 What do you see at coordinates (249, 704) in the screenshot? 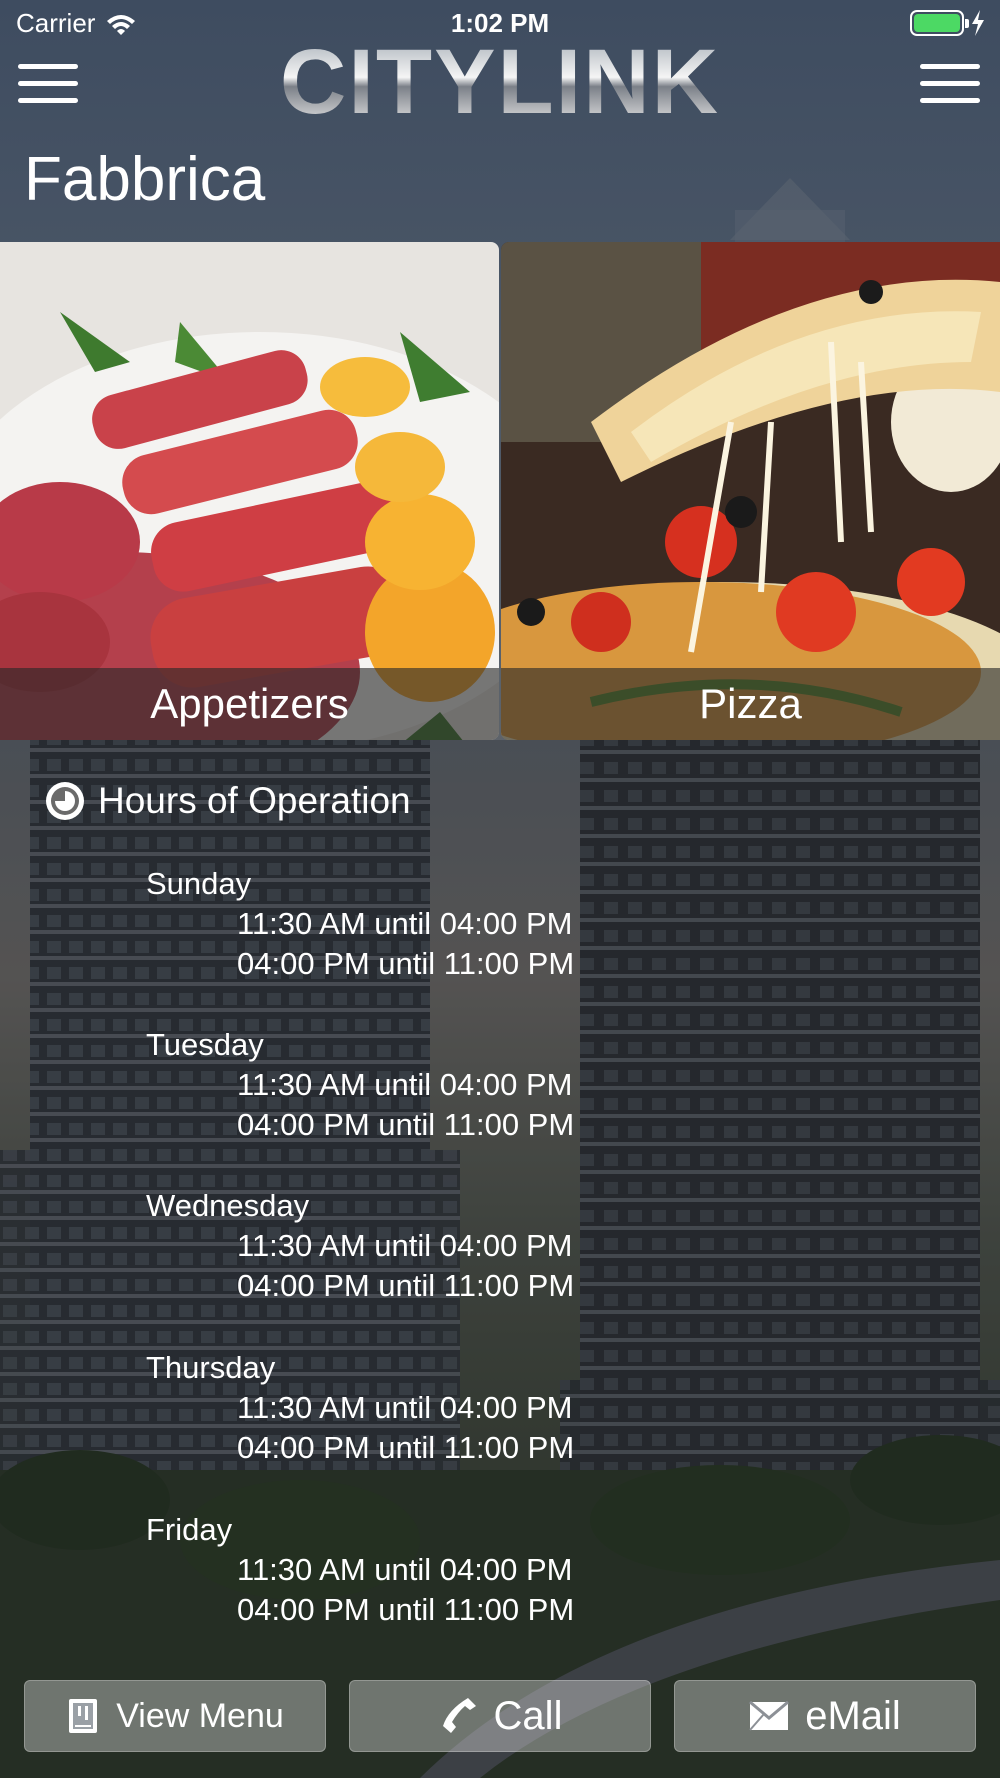
I see `category-label-appetizers: Appetizers` at bounding box center [249, 704].